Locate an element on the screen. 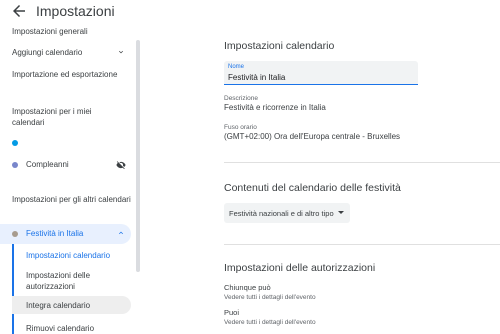  holiday-content-dropdown: Festività nazionali e di altro tipo is located at coordinates (287, 213).